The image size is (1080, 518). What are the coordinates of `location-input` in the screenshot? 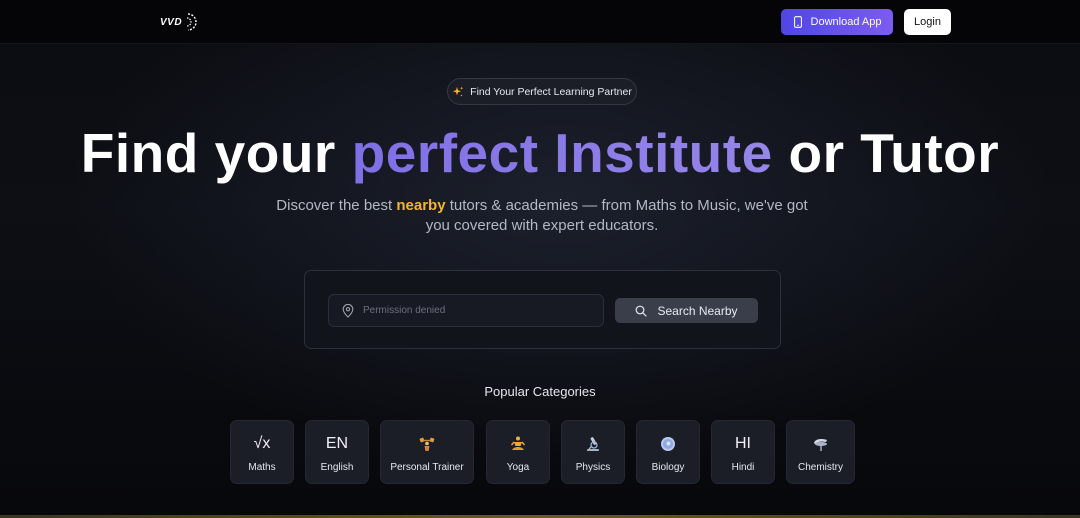 It's located at (473, 310).